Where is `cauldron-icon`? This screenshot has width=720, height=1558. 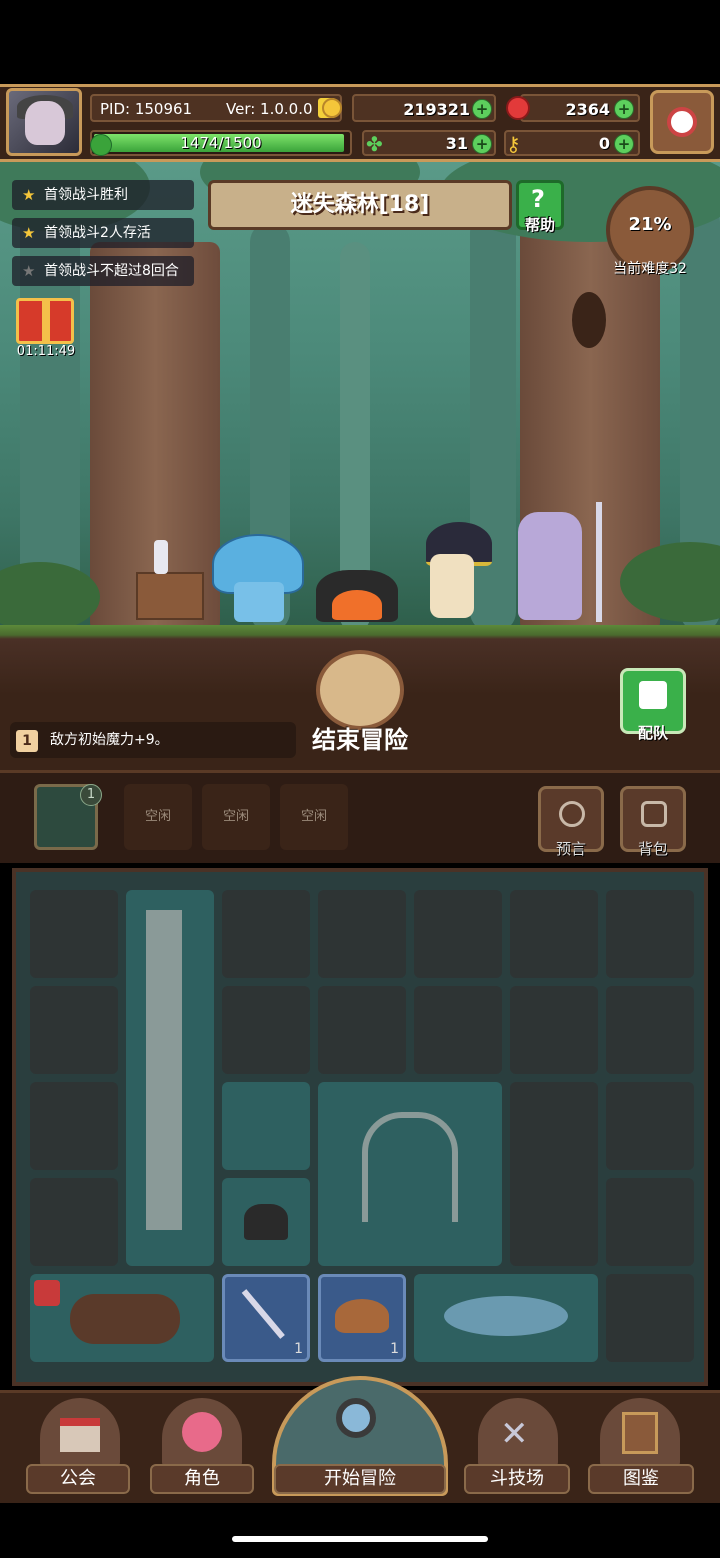
cauldron-icon is located at coordinates (266, 1222).